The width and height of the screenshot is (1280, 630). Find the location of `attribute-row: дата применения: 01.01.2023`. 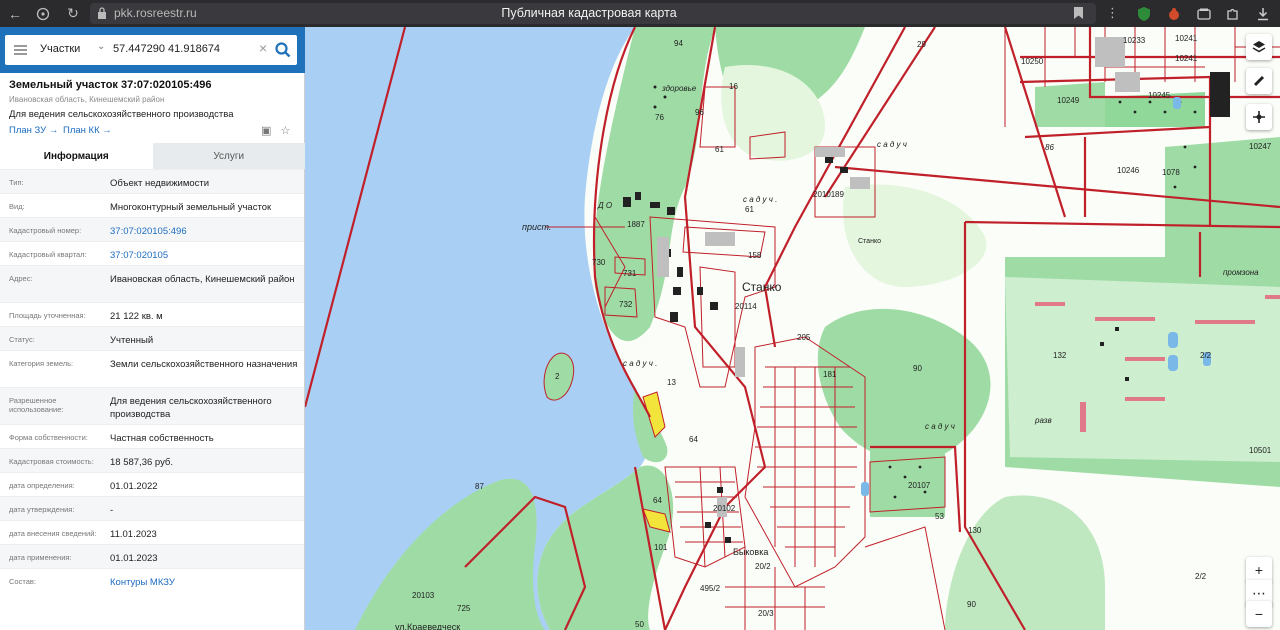

attribute-row: дата применения: 01.01.2023 is located at coordinates (152, 556).